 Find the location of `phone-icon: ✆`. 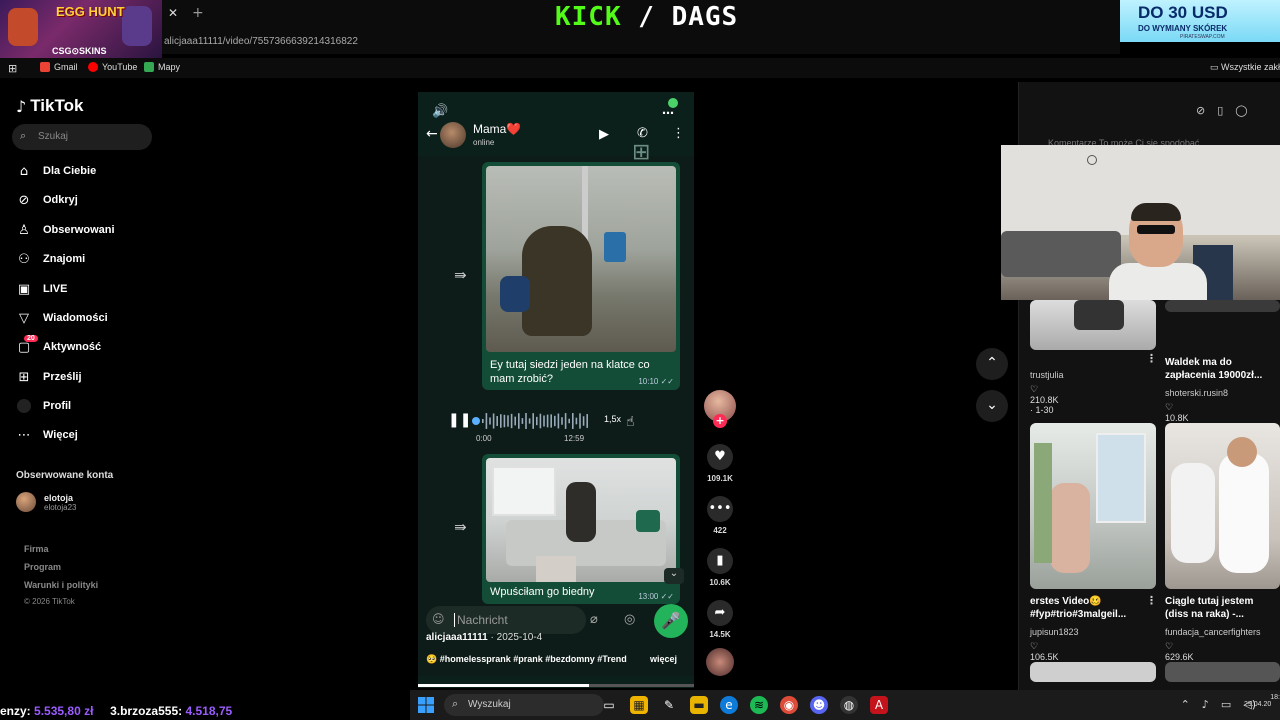

phone-icon: ✆ is located at coordinates (642, 133).